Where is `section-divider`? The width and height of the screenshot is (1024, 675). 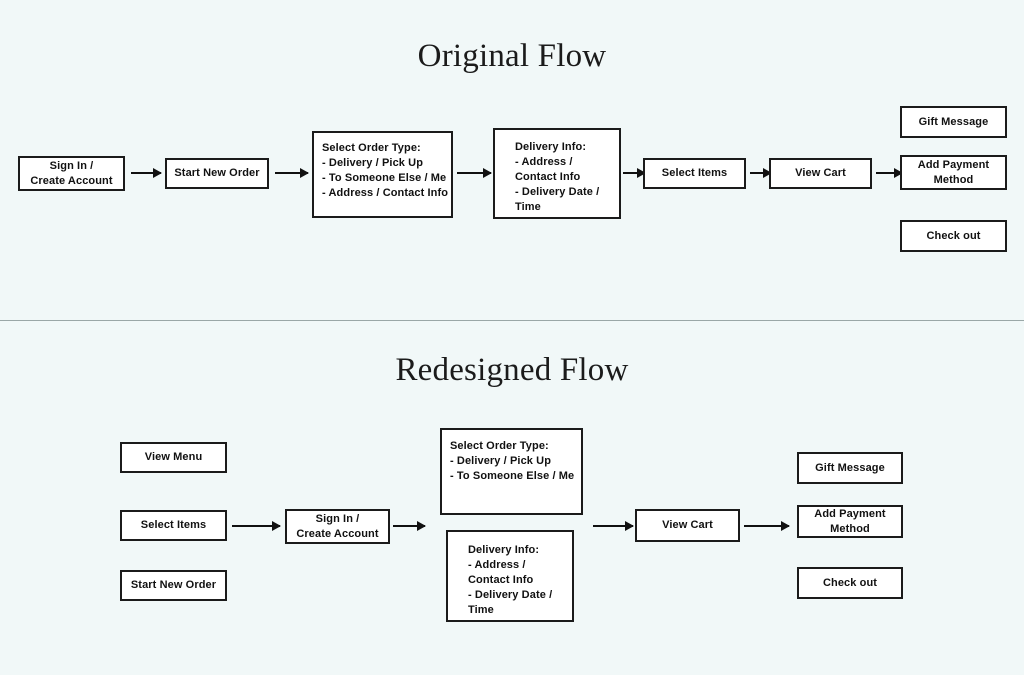
section-divider is located at coordinates (512, 320).